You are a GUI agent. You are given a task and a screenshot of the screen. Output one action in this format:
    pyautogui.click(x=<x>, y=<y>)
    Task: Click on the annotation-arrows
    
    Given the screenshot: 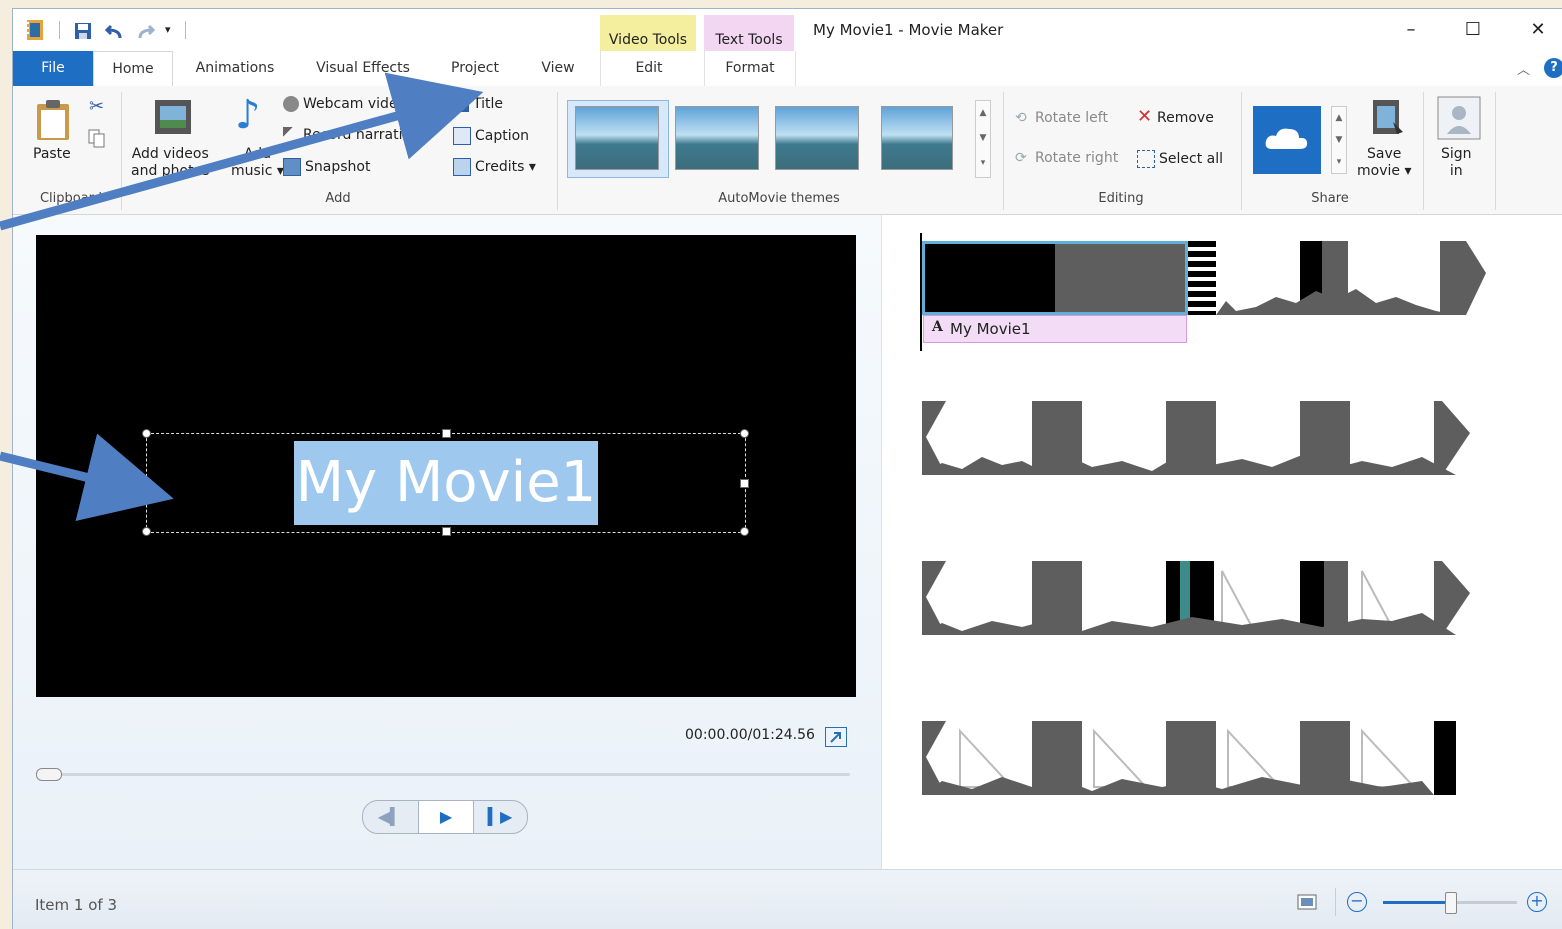 What is the action you would take?
    pyautogui.click(x=242, y=296)
    